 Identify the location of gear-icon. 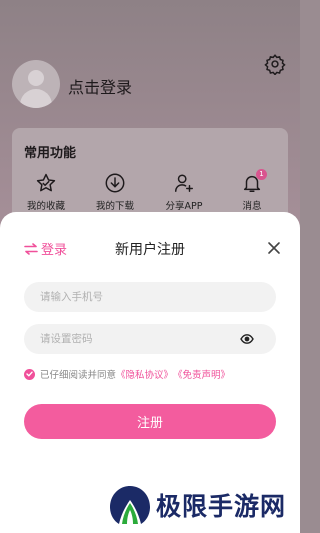
(275, 64).